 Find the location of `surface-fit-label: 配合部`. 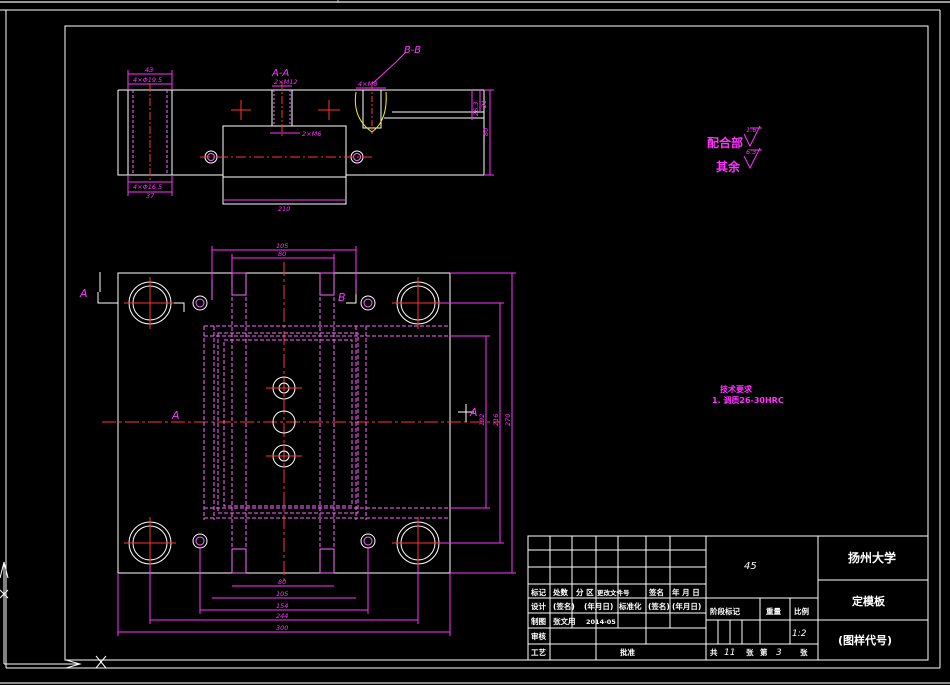

surface-fit-label: 配合部 is located at coordinates (725, 142).